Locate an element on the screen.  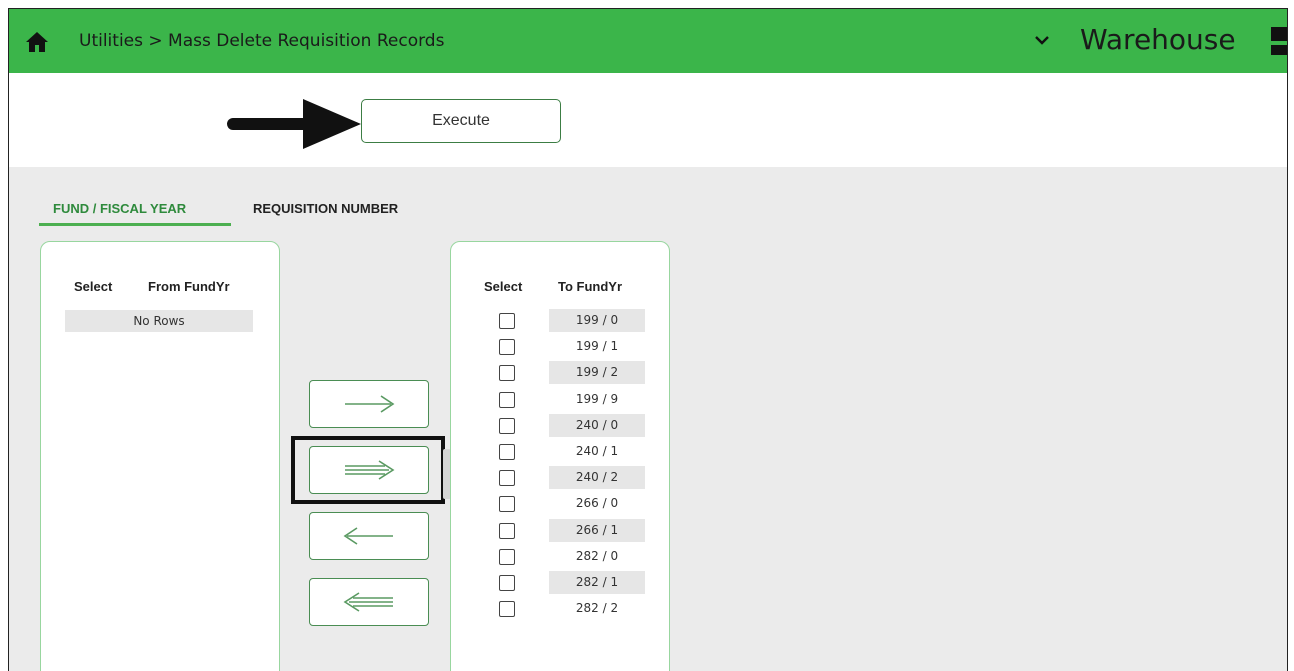
from-fundyr-panel: Select From FundYr No Rows is located at coordinates (160, 456).